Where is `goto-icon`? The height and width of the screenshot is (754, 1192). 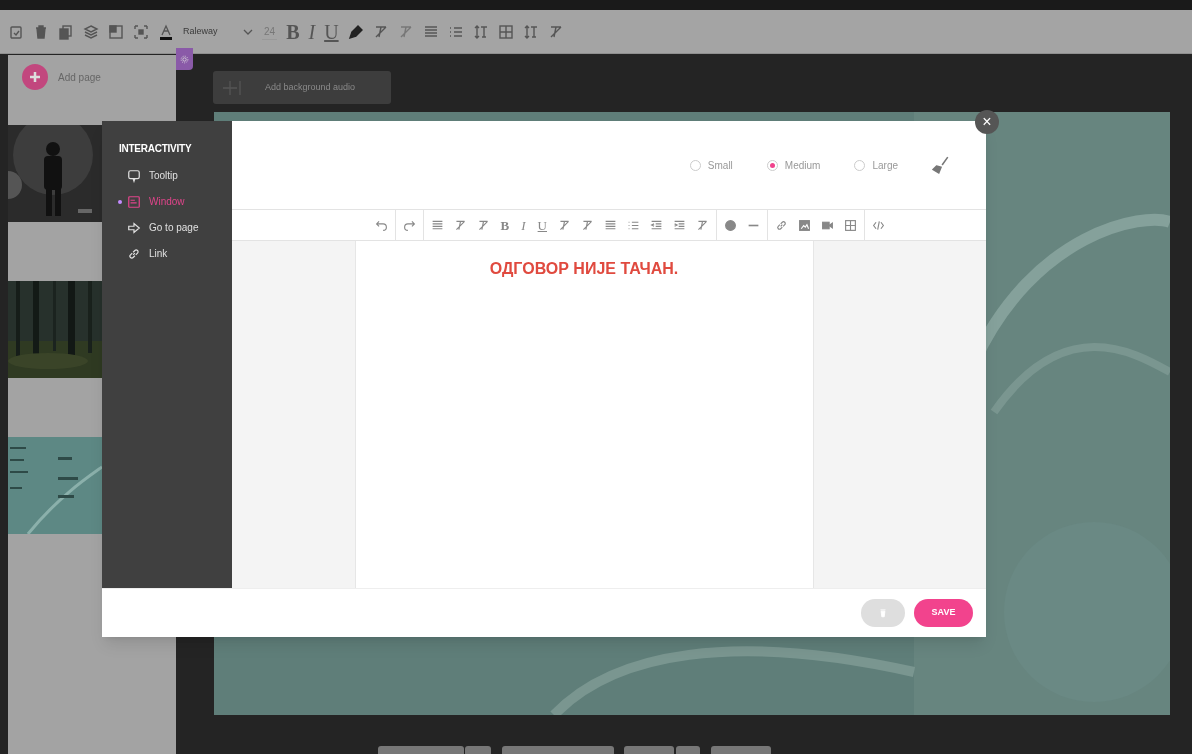
goto-icon is located at coordinates (134, 227).